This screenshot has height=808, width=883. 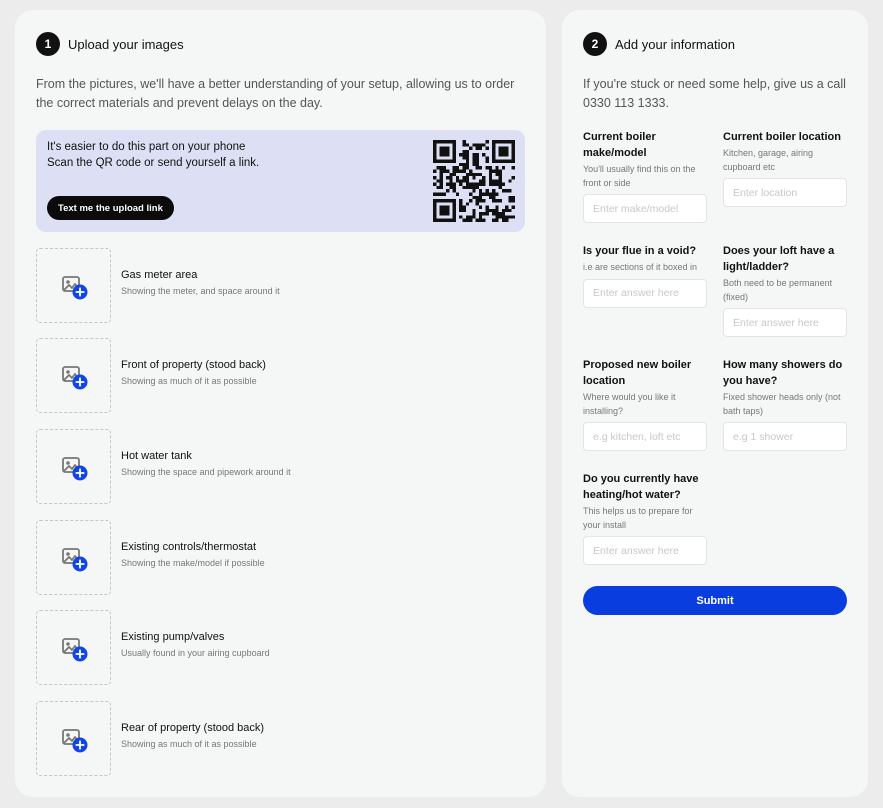 What do you see at coordinates (768, 160) in the screenshot?
I see `field-help-text: Kitchen, garage, airing cupboard etc` at bounding box center [768, 160].